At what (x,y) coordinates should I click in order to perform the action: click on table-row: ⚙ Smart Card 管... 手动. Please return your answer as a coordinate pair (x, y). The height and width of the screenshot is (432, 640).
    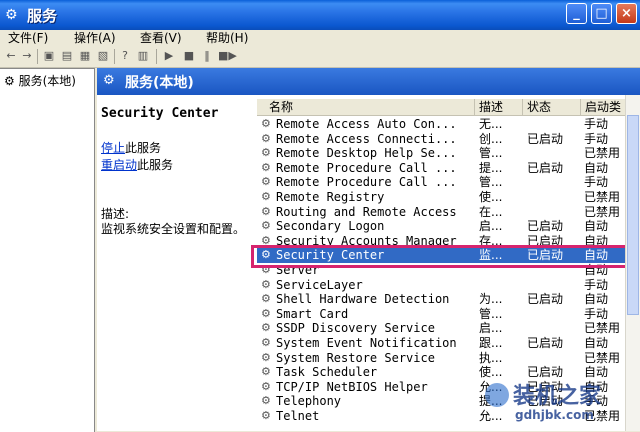
    Looking at the image, I should click on (448, 314).